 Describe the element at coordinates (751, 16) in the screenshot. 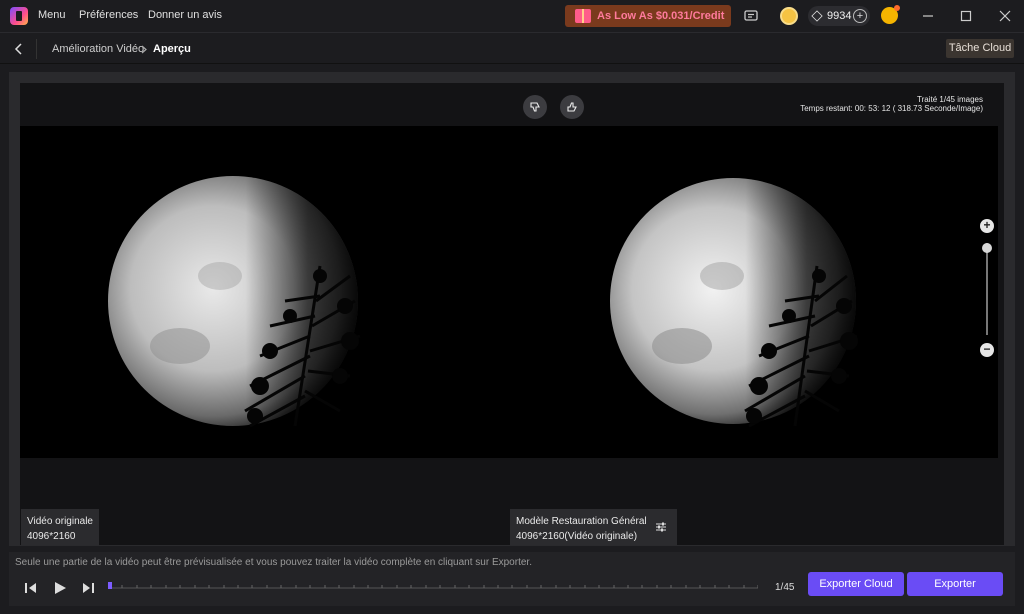

I see `message-icon` at that location.